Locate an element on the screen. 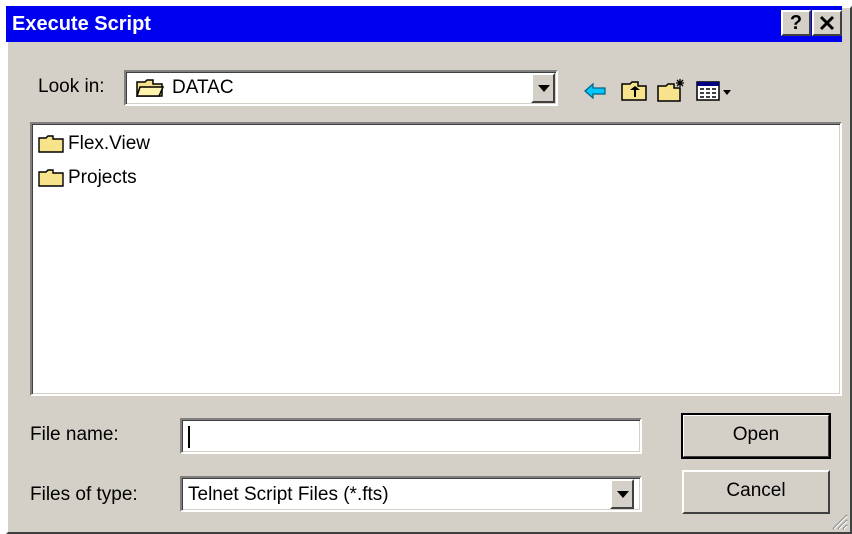 This screenshot has height=534, width=852. up-folder-icon is located at coordinates (634, 91).